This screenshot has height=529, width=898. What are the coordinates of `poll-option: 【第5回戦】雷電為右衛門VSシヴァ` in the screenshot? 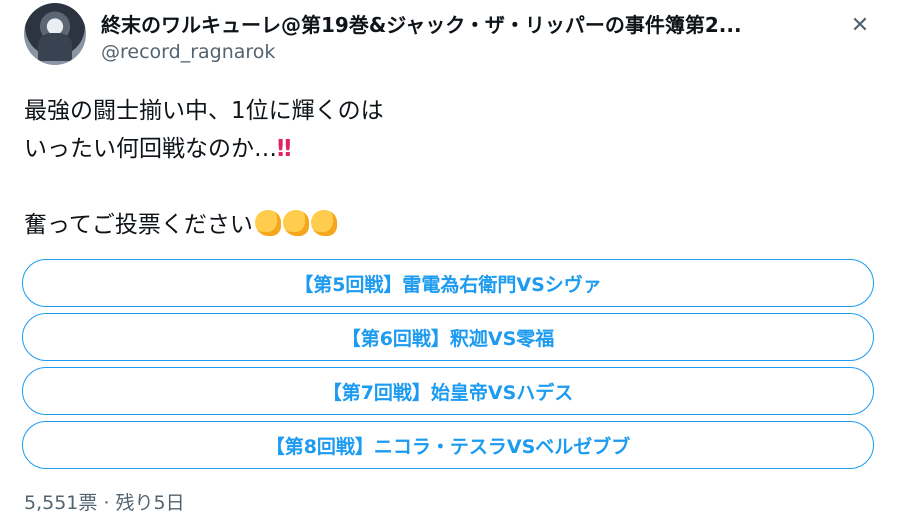 It's located at (448, 283).